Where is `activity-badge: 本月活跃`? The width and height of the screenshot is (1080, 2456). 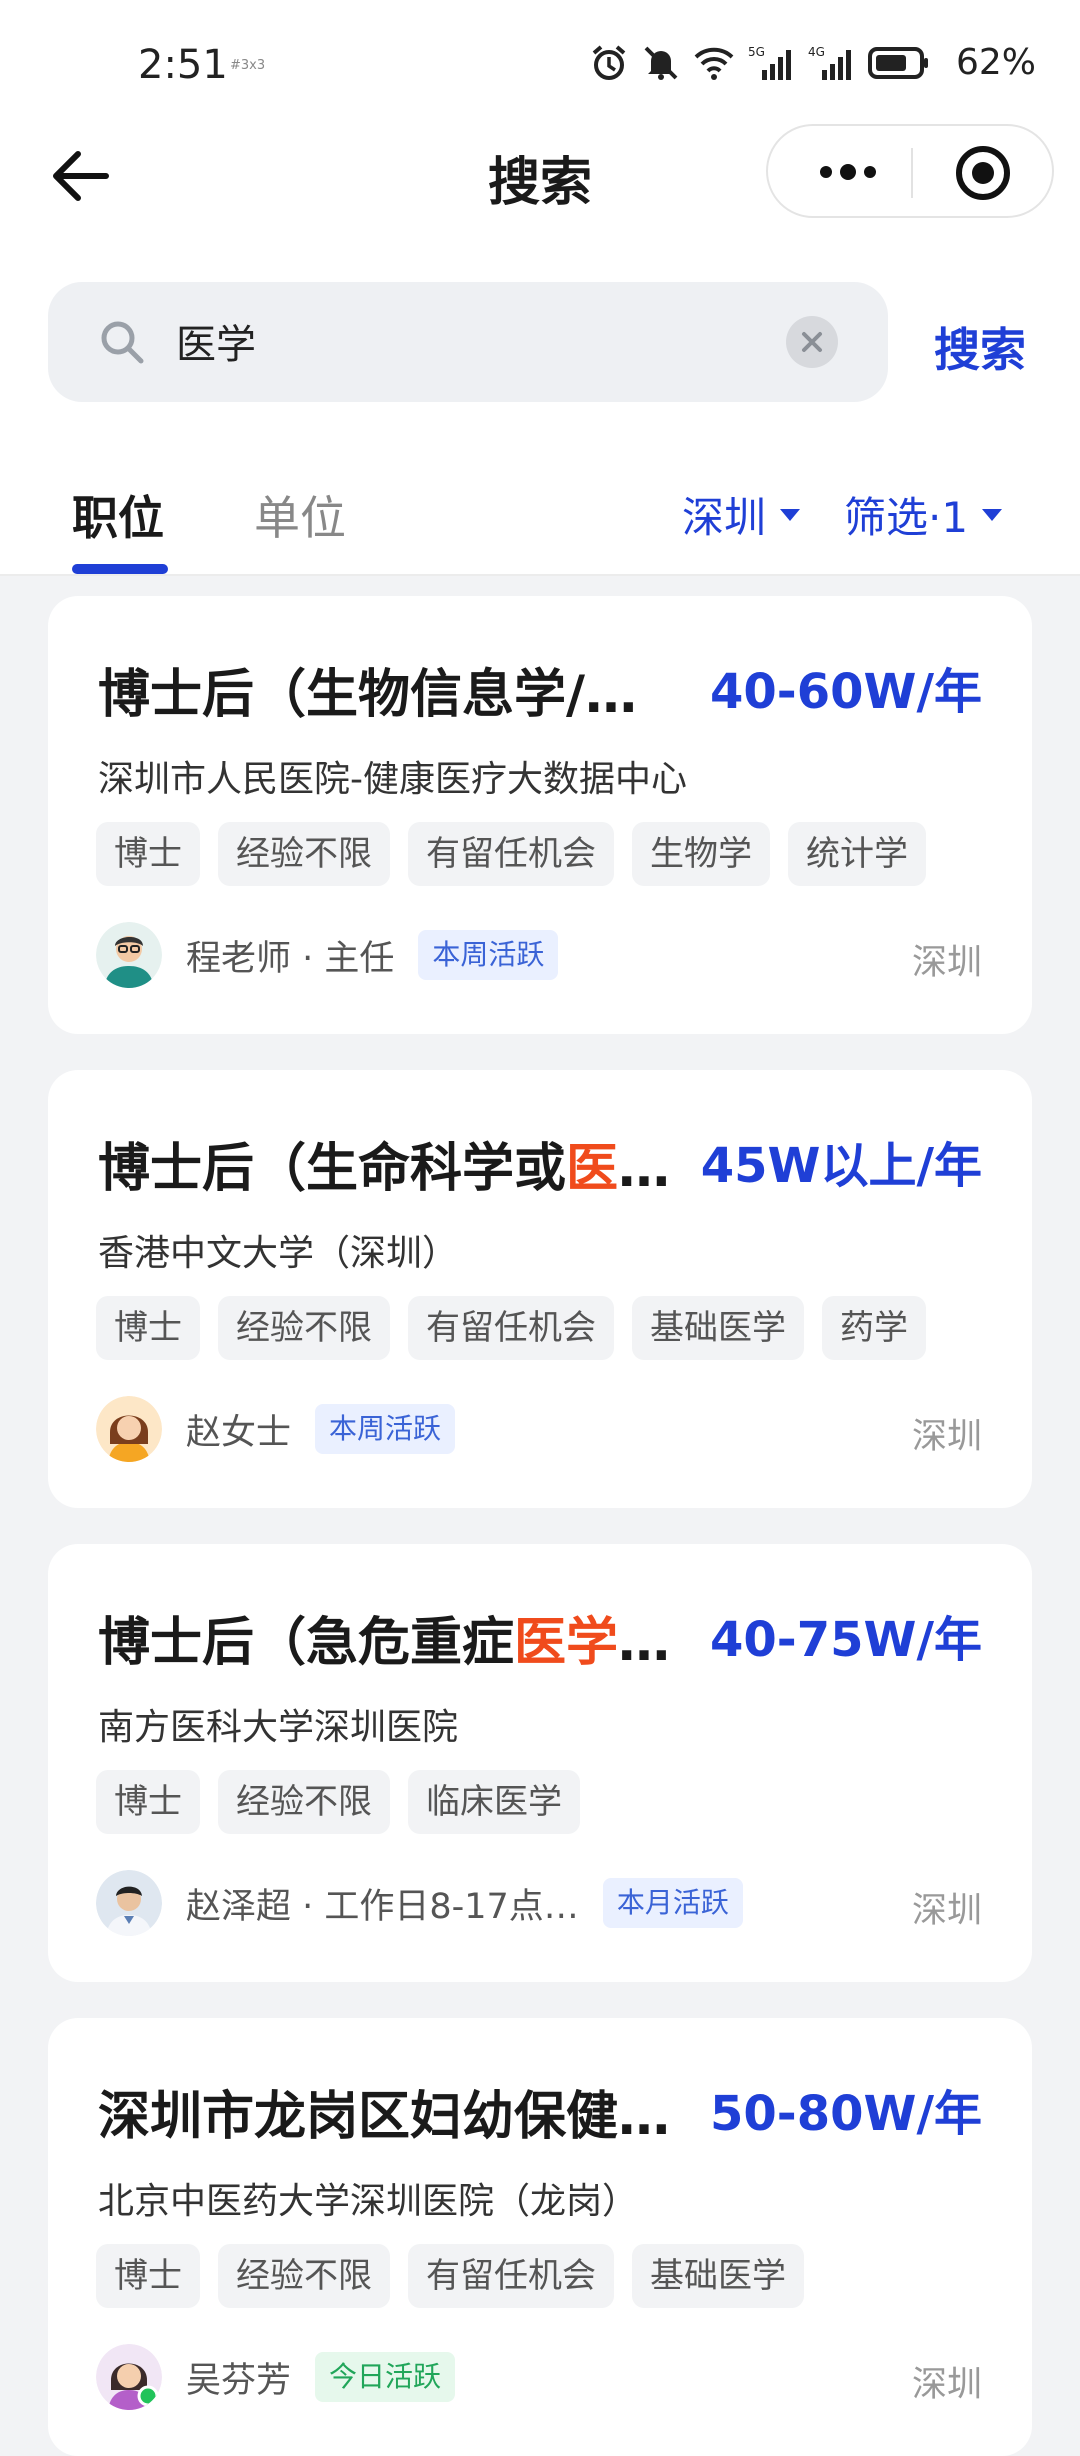
activity-badge: 本月活跃 is located at coordinates (672, 1903).